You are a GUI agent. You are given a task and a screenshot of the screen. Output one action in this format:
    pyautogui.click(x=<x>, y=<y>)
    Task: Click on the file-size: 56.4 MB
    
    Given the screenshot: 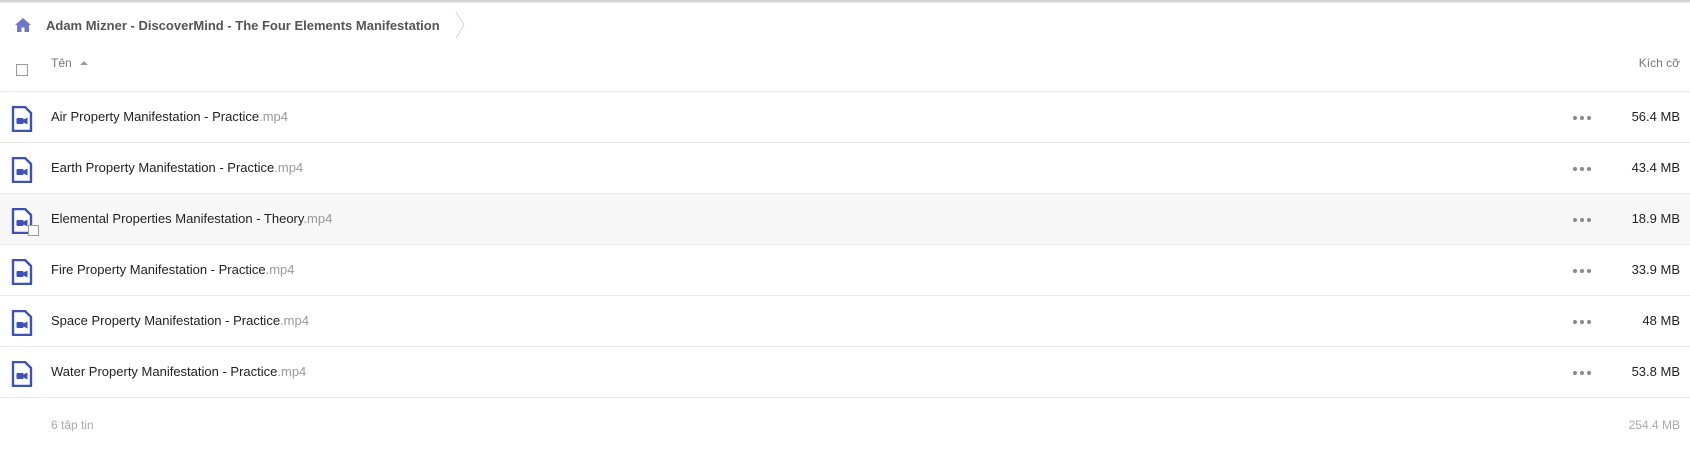 What is the action you would take?
    pyautogui.click(x=1655, y=116)
    